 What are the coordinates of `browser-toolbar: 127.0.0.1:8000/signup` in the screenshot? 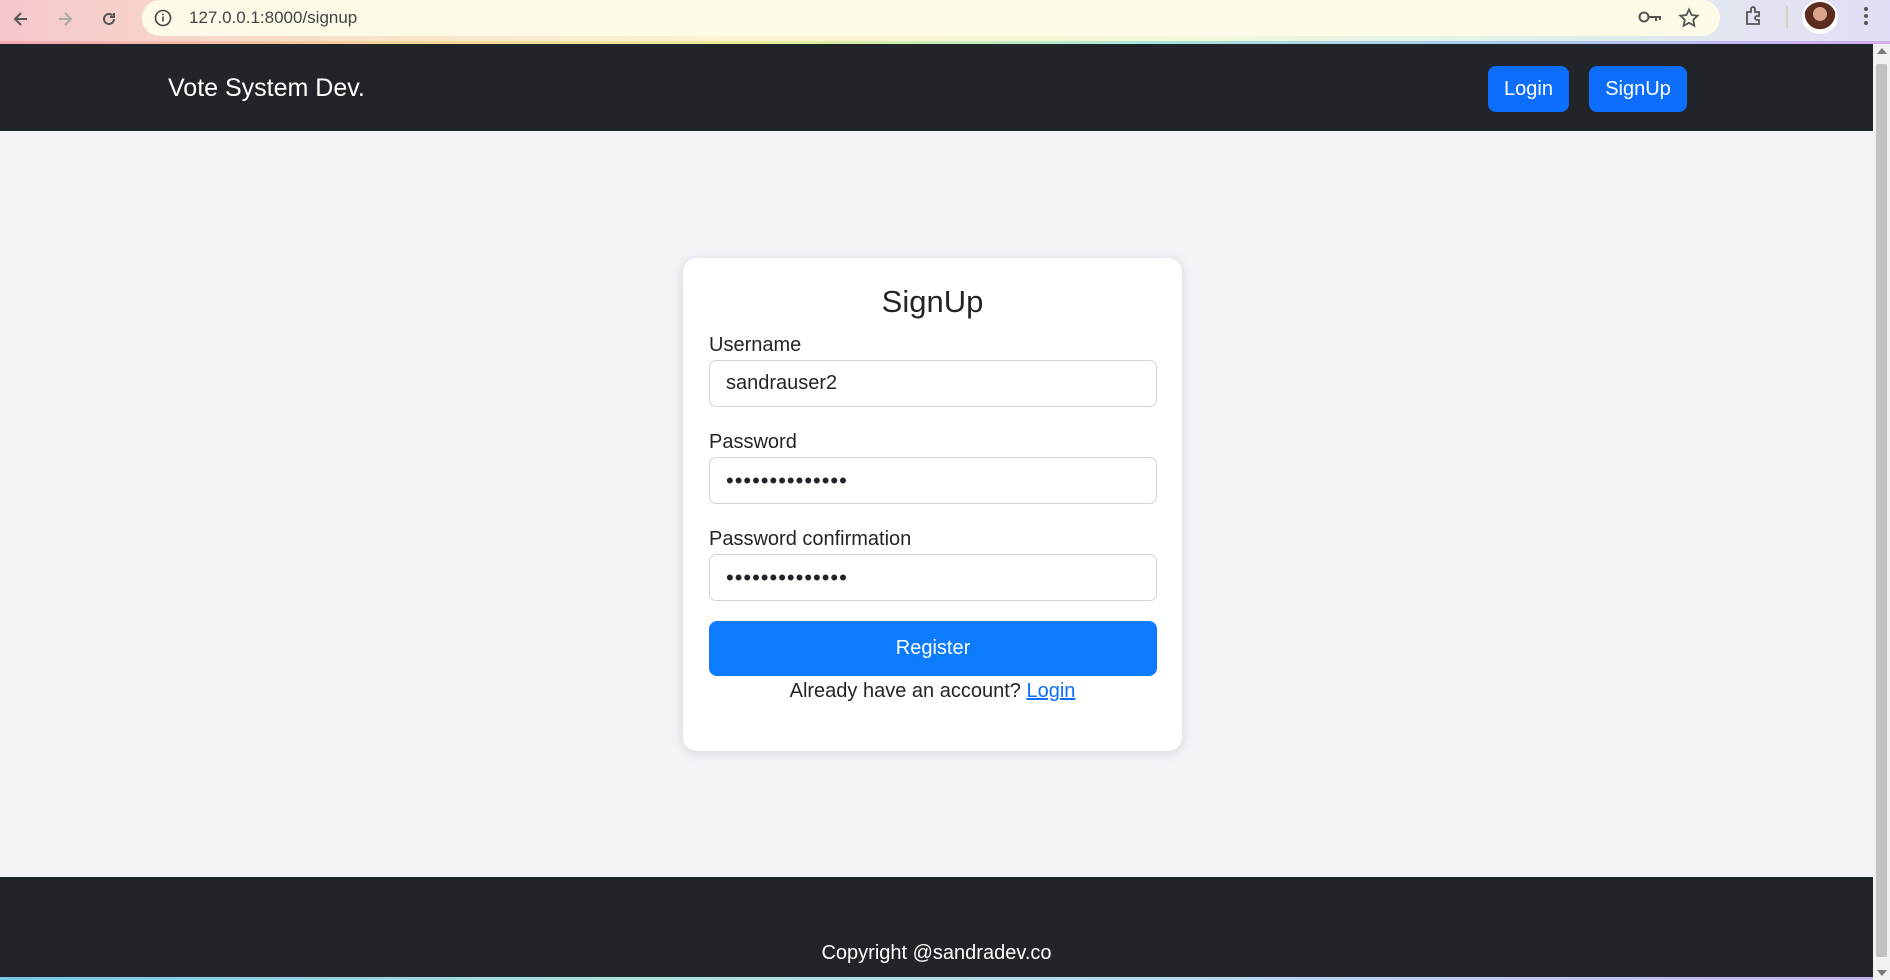 It's located at (945, 22).